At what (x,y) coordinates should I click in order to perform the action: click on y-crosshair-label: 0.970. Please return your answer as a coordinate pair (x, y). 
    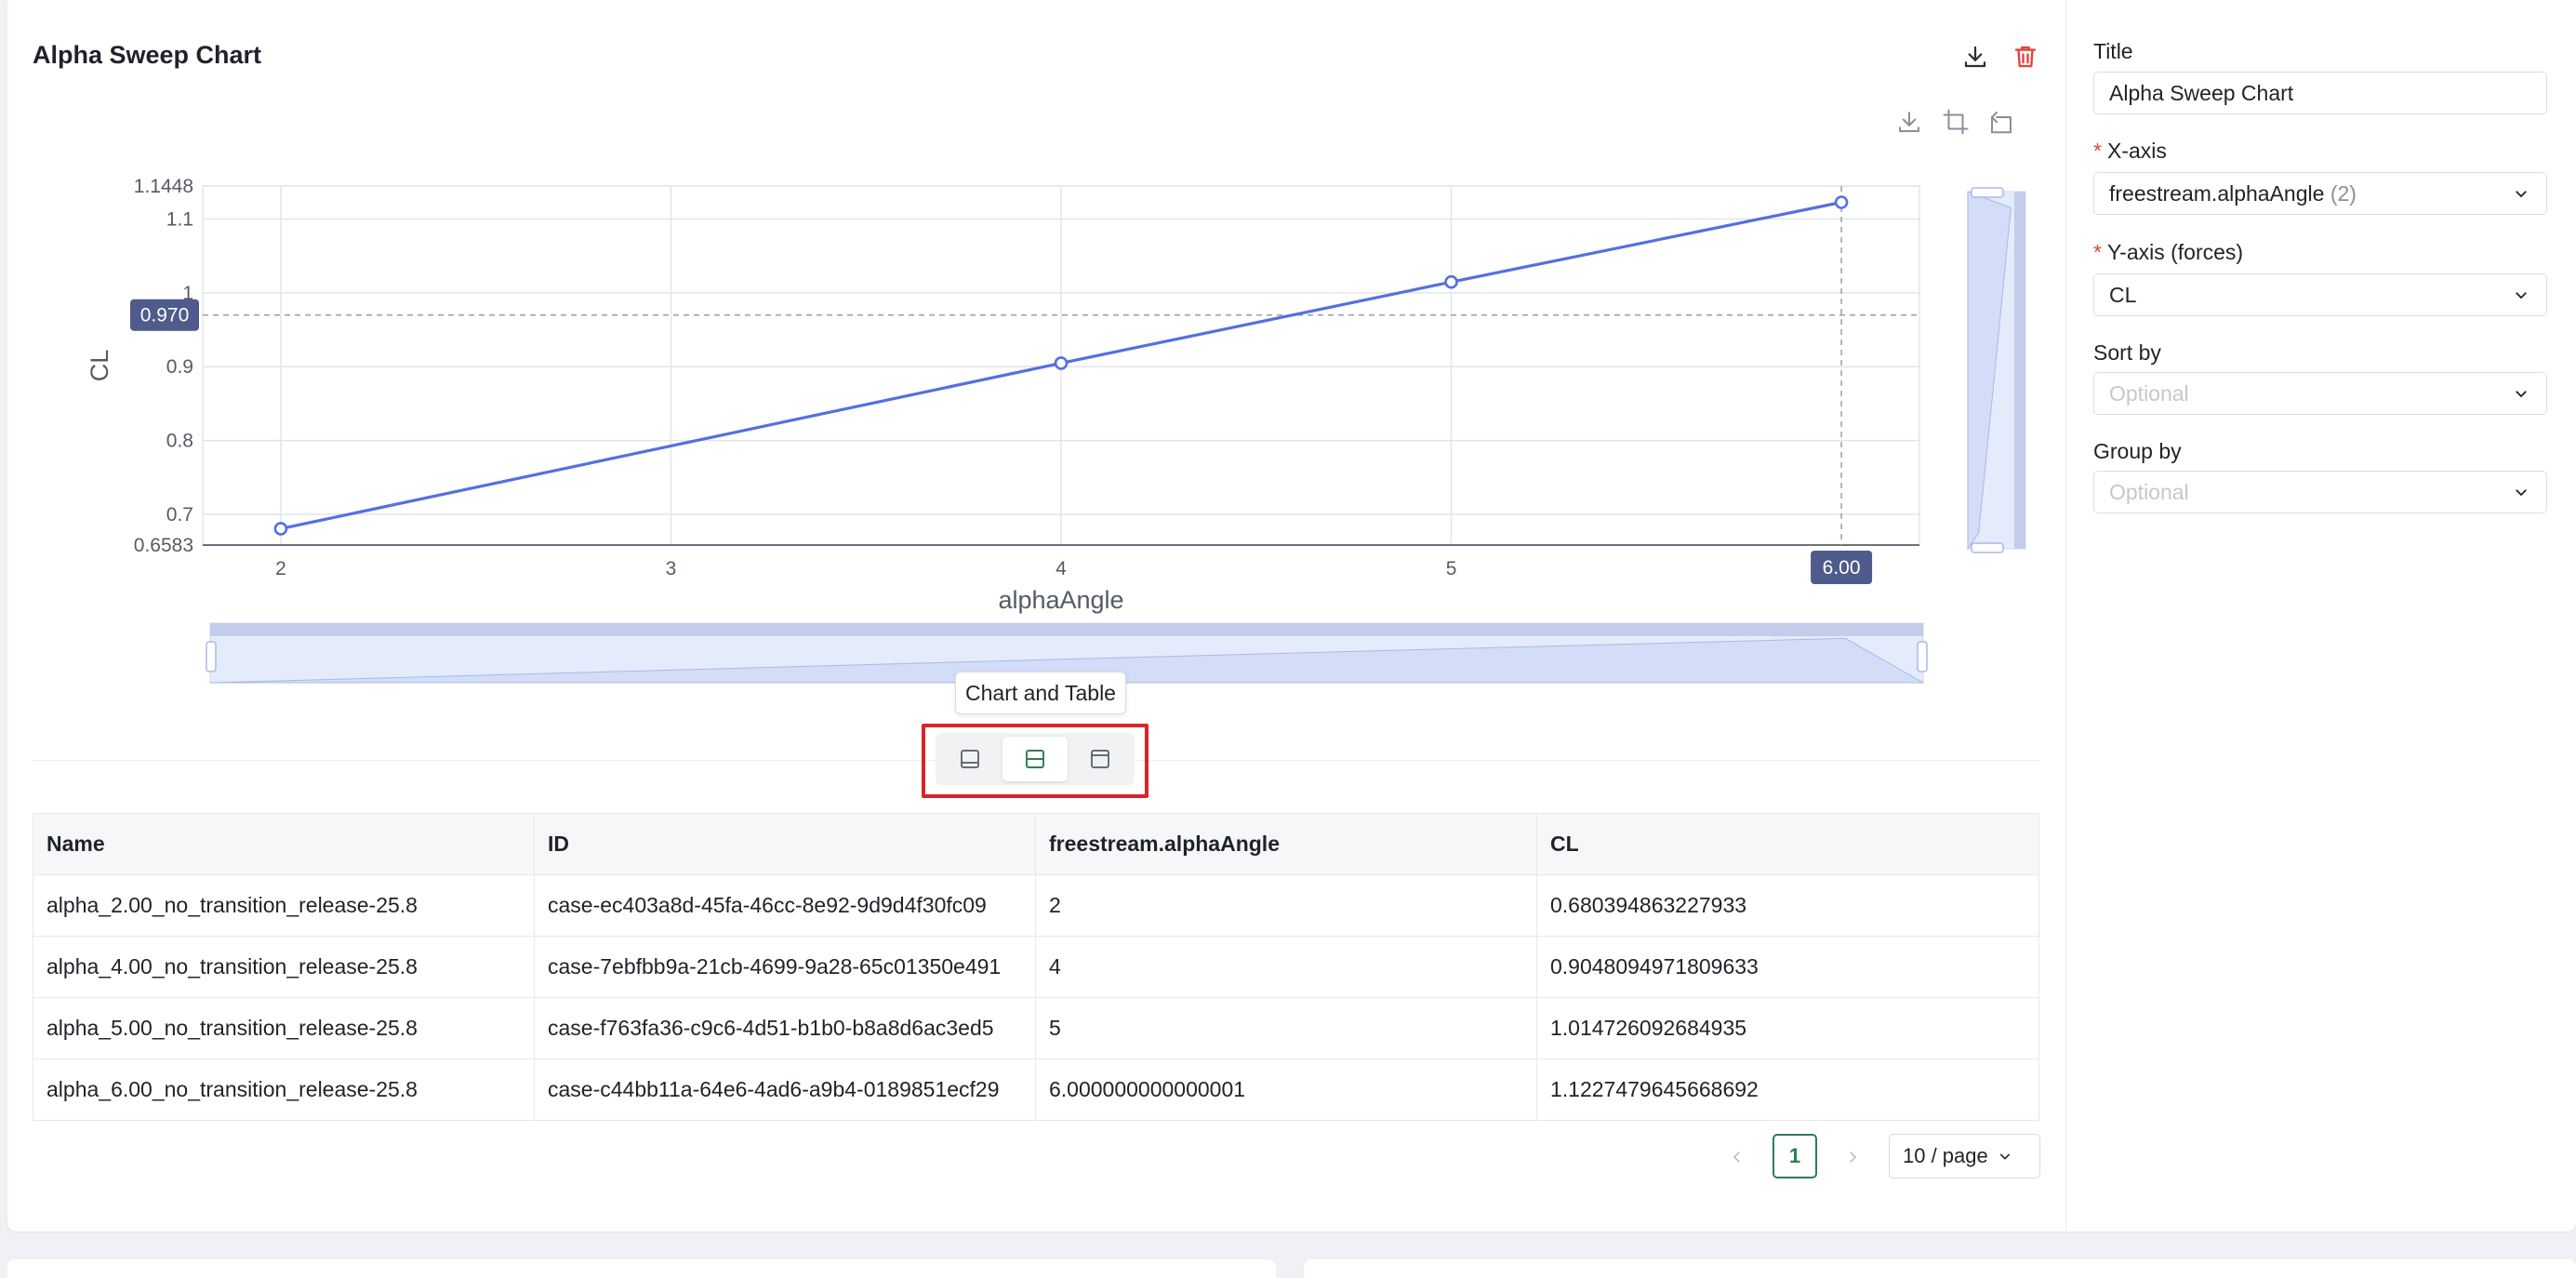
    Looking at the image, I should click on (165, 315).